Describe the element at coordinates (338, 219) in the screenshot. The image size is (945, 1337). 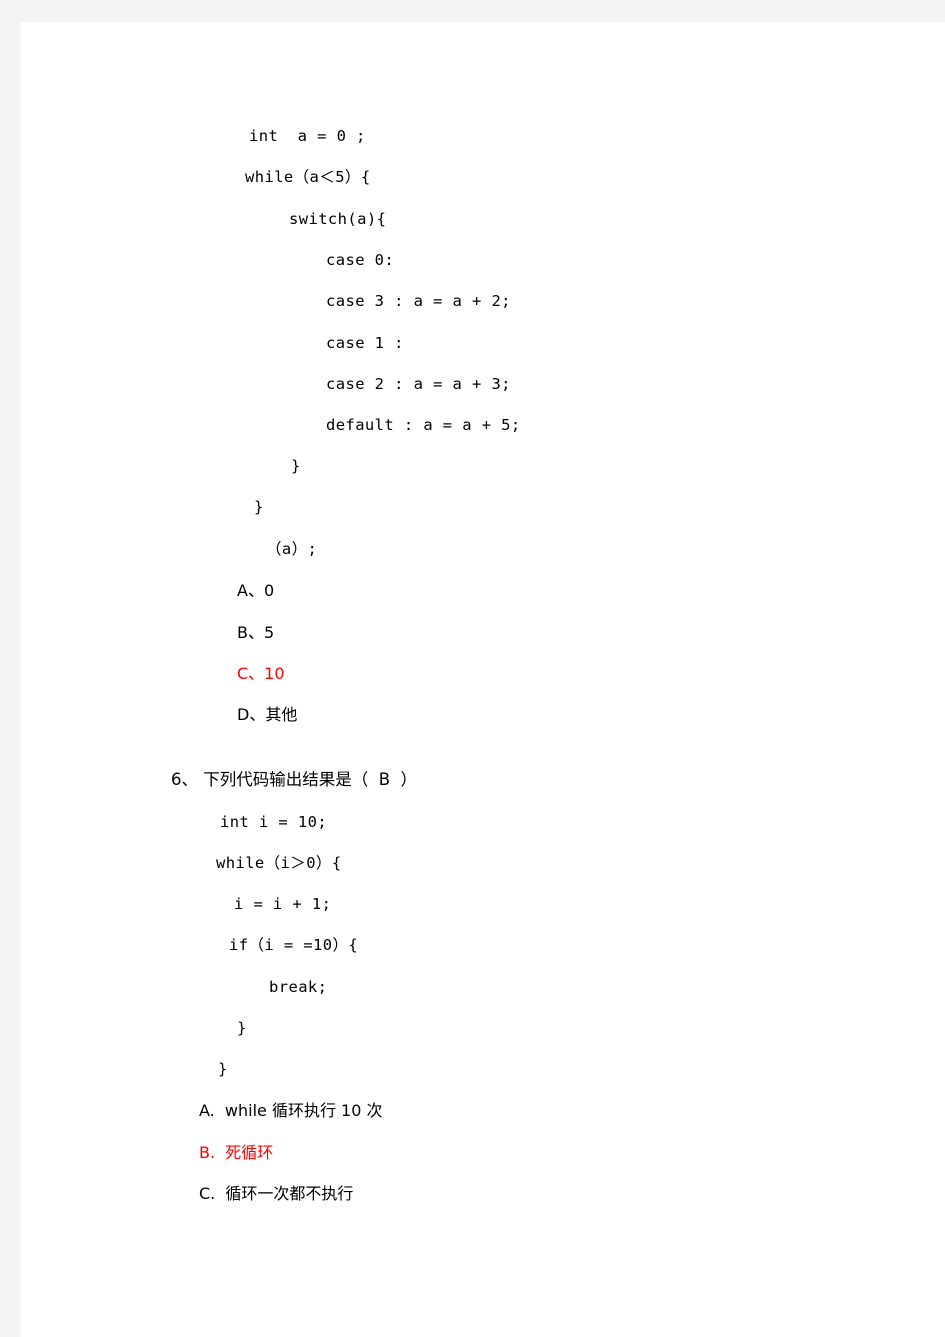
I see `code-line: switch(a){` at that location.